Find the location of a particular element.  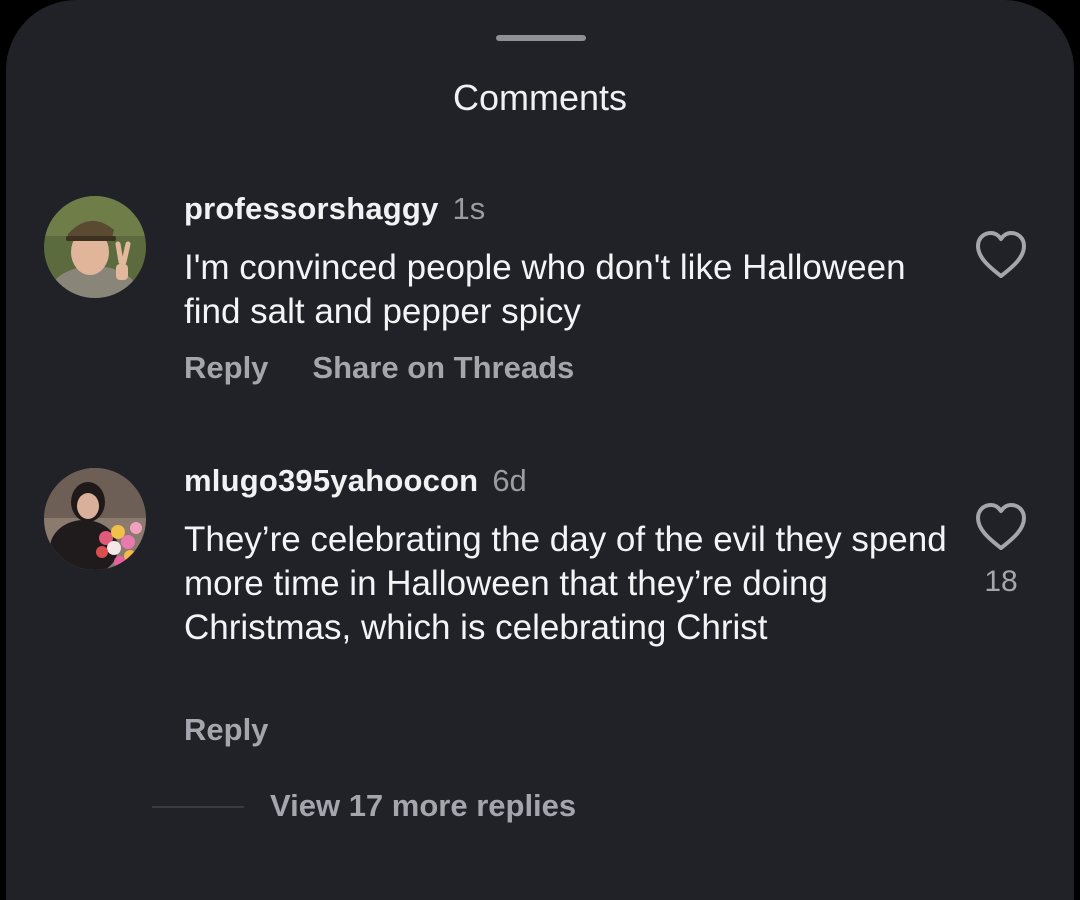

like-count: 18 is located at coordinates (1001, 581).